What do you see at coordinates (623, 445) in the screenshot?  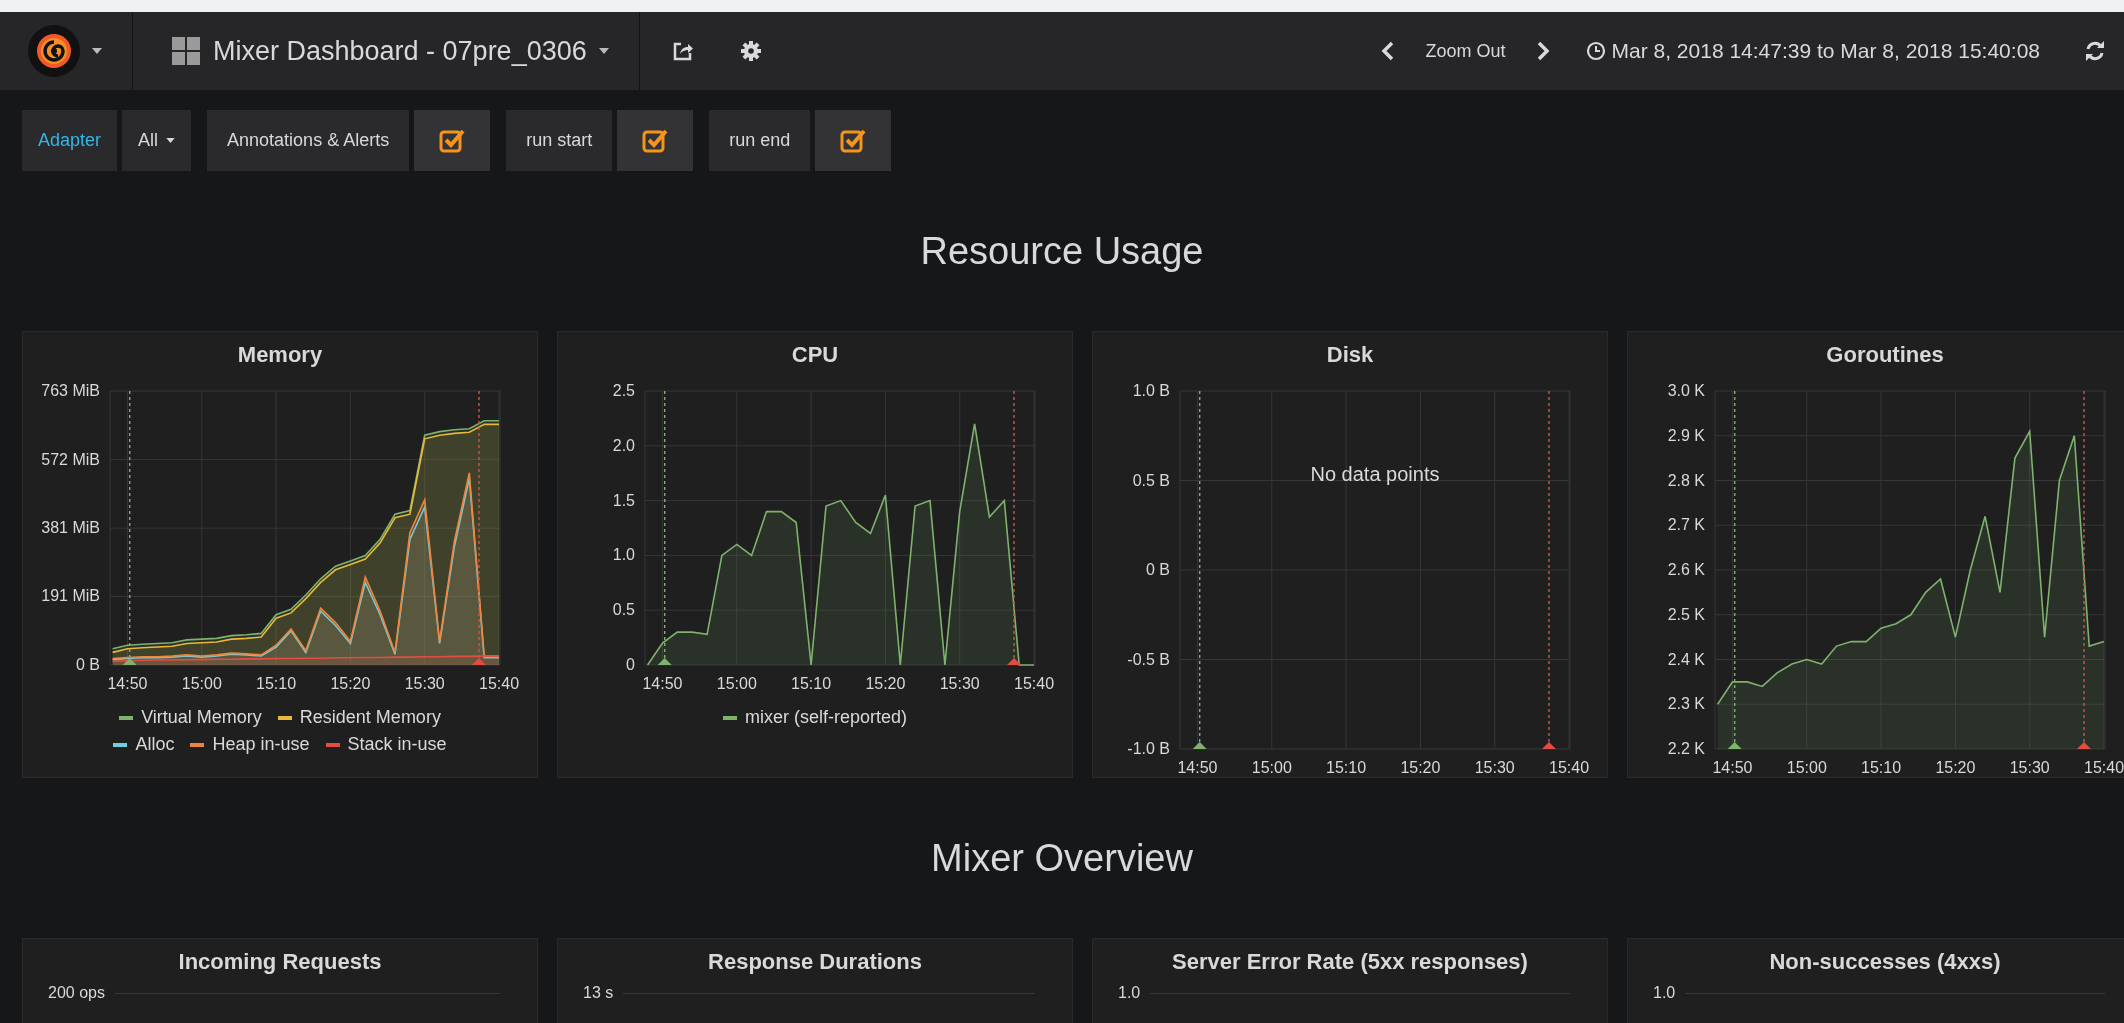 I see `y-tick-label: 2.0` at bounding box center [623, 445].